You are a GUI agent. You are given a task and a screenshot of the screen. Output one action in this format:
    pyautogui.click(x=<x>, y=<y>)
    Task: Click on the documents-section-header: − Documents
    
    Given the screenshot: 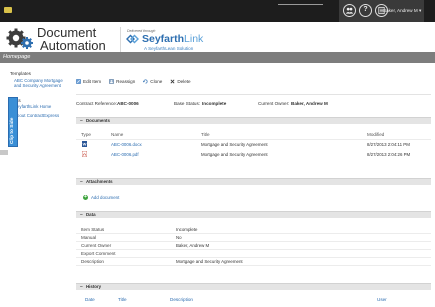 What is the action you would take?
    pyautogui.click(x=253, y=120)
    